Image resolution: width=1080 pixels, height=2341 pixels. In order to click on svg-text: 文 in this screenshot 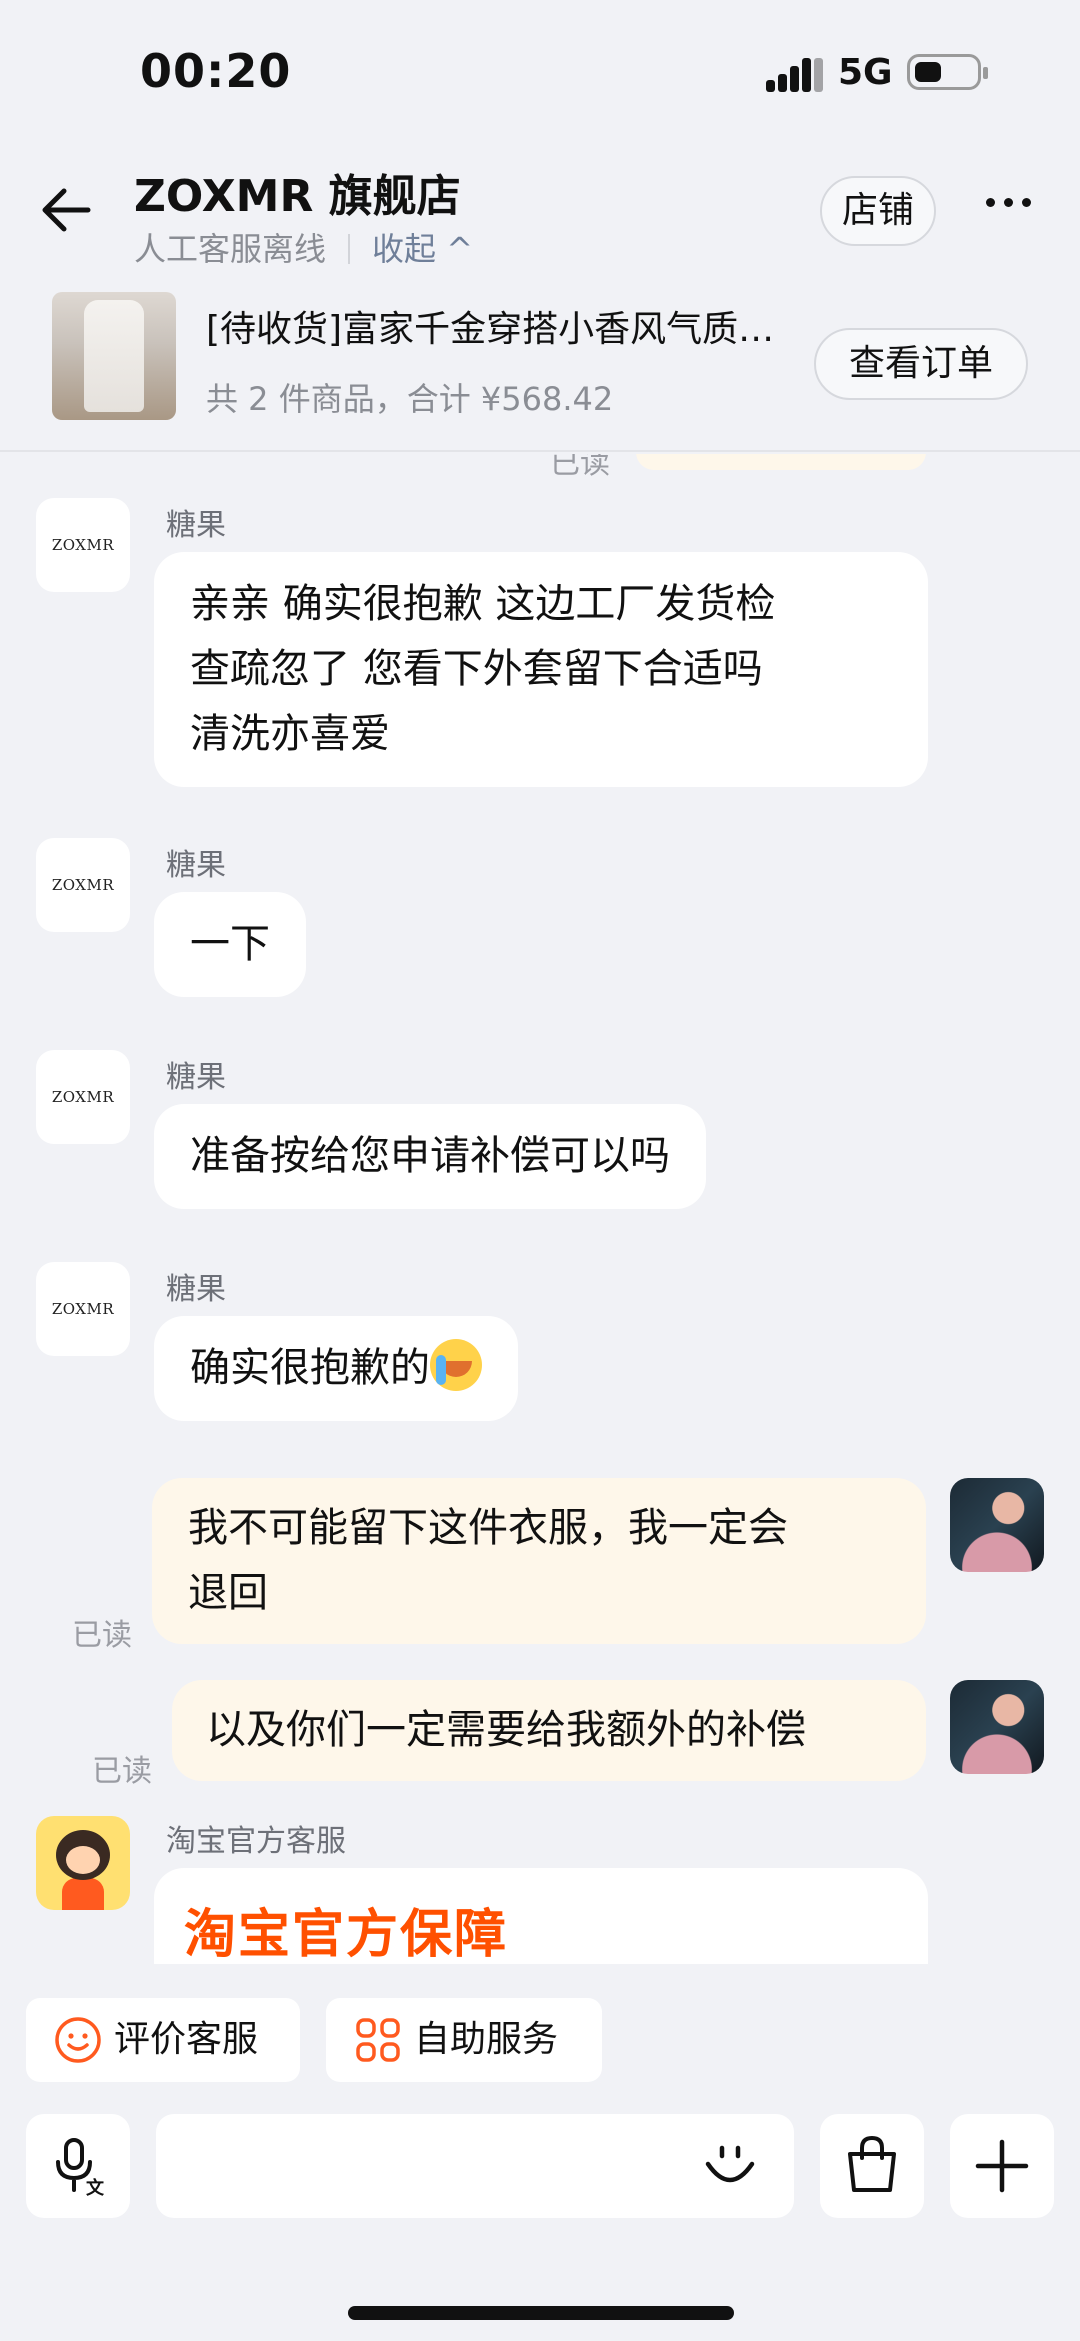, I will do `click(95, 2187)`.